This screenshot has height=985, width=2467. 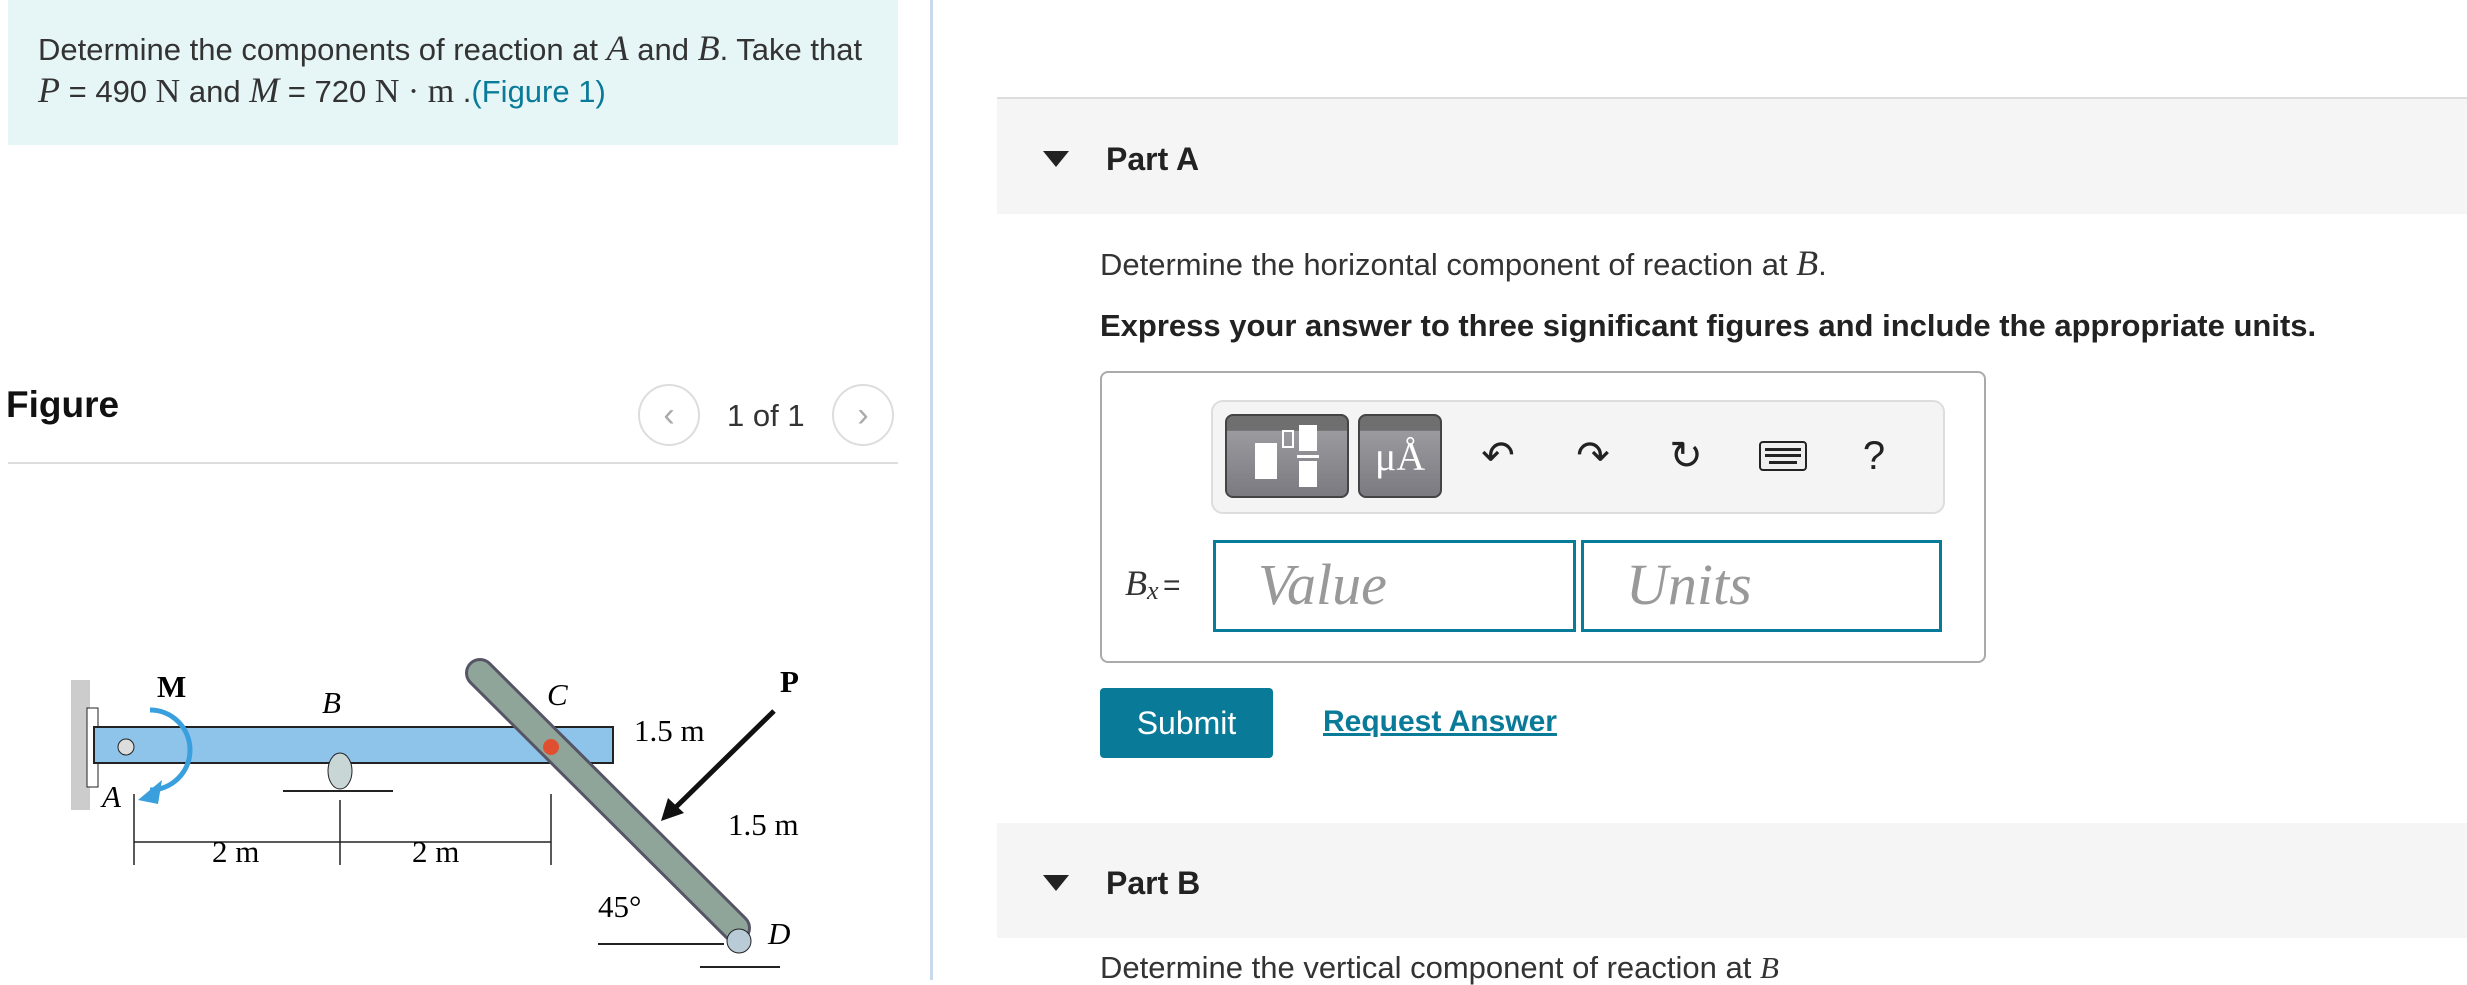 I want to click on chevron-right-icon: ›, so click(x=863, y=414).